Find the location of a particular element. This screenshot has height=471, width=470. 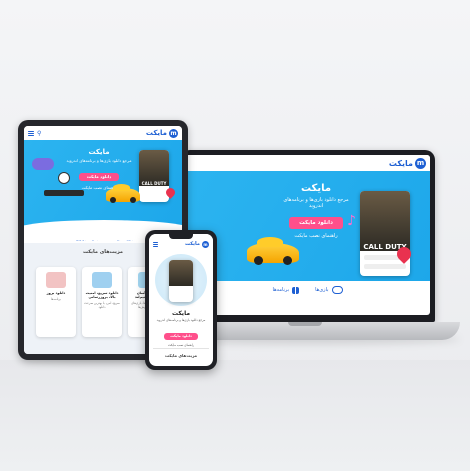

rifle-illustration is located at coordinates (64, 193).